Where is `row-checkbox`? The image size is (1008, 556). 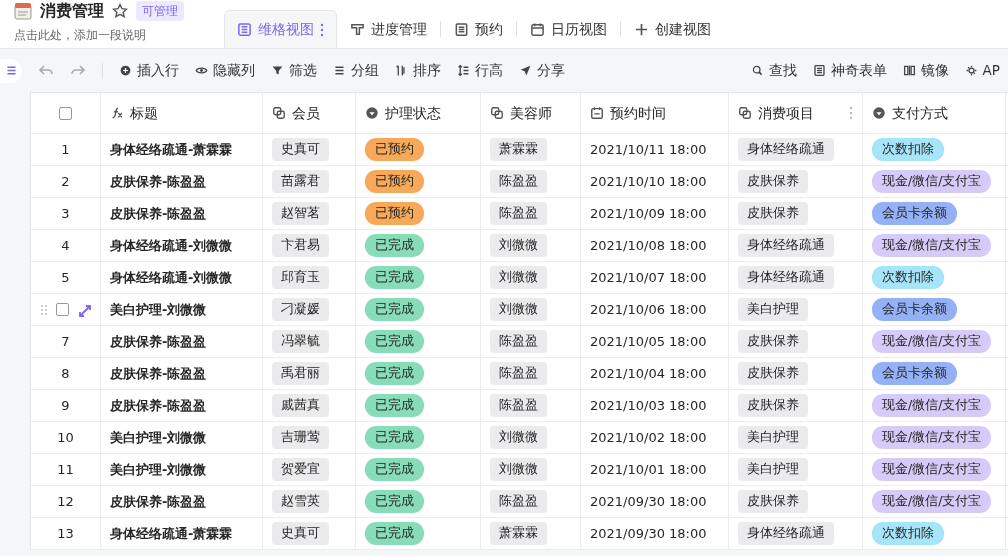 row-checkbox is located at coordinates (62, 309).